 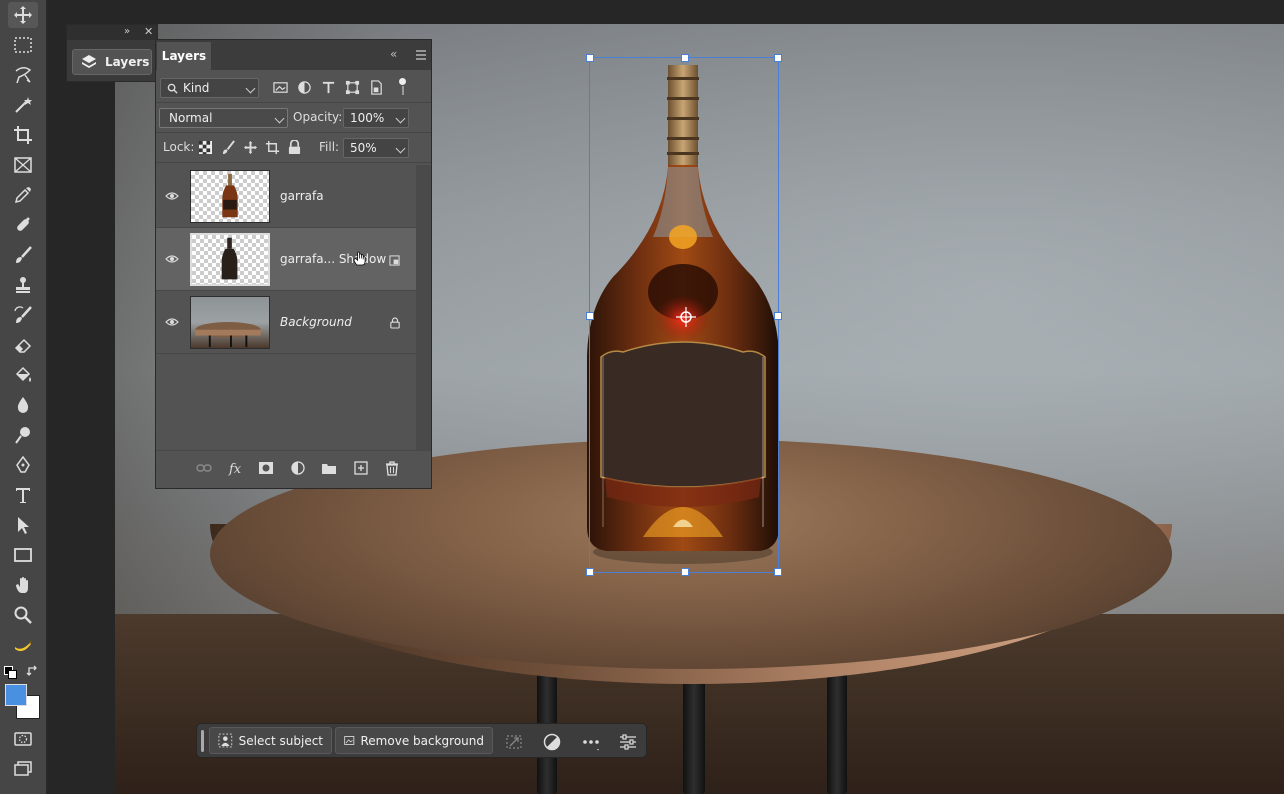 What do you see at coordinates (23, 769) in the screenshot?
I see `screen-mode-icon` at bounding box center [23, 769].